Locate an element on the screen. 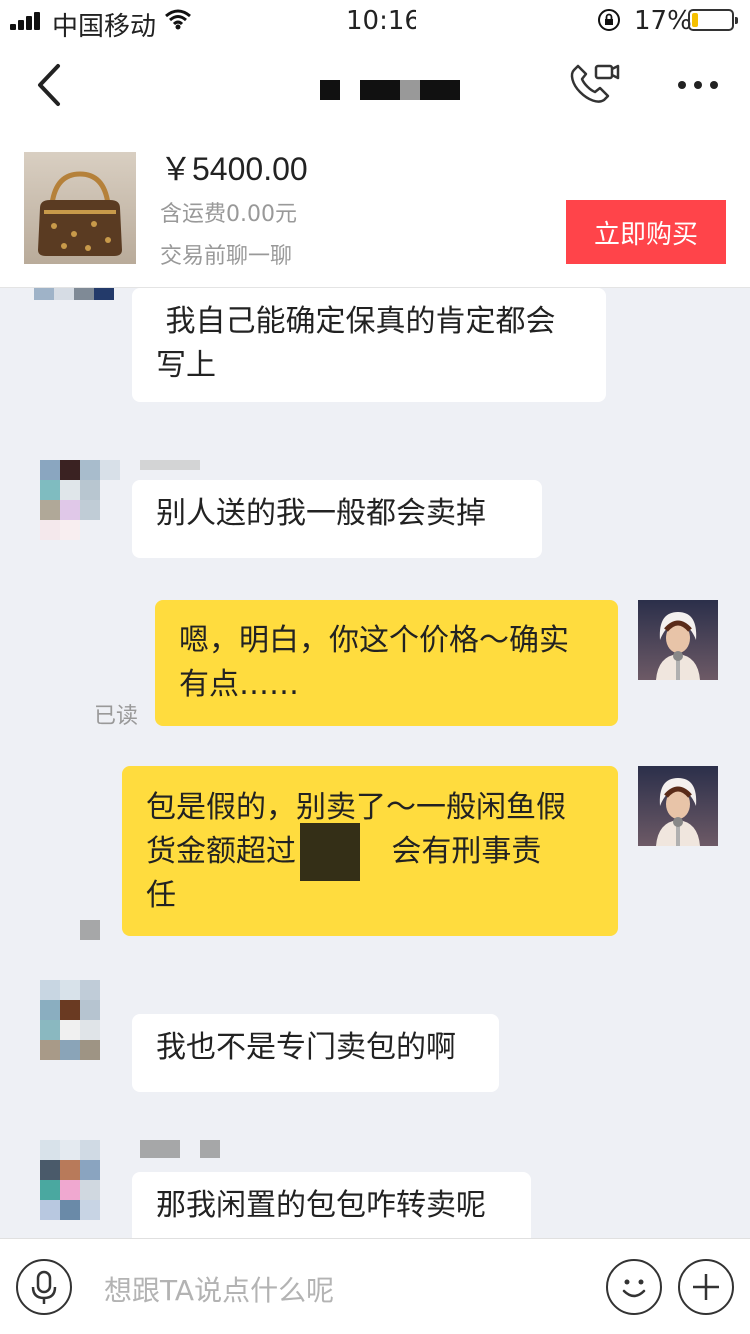 Image resolution: width=750 pixels, height=1334 pixels. redacted-amount is located at coordinates (330, 852).